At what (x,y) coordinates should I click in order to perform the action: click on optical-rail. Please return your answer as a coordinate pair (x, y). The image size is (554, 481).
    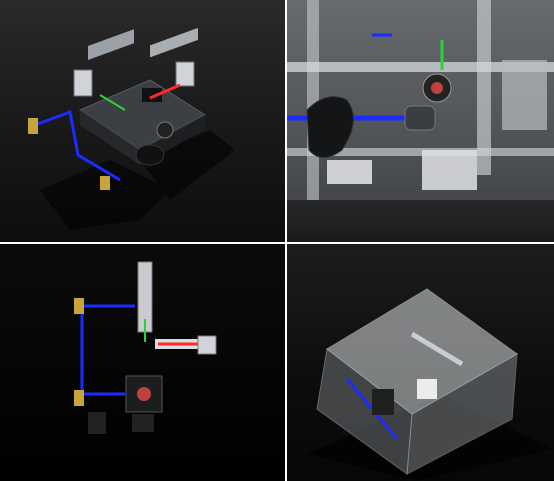
    Looking at the image, I should click on (143, 43).